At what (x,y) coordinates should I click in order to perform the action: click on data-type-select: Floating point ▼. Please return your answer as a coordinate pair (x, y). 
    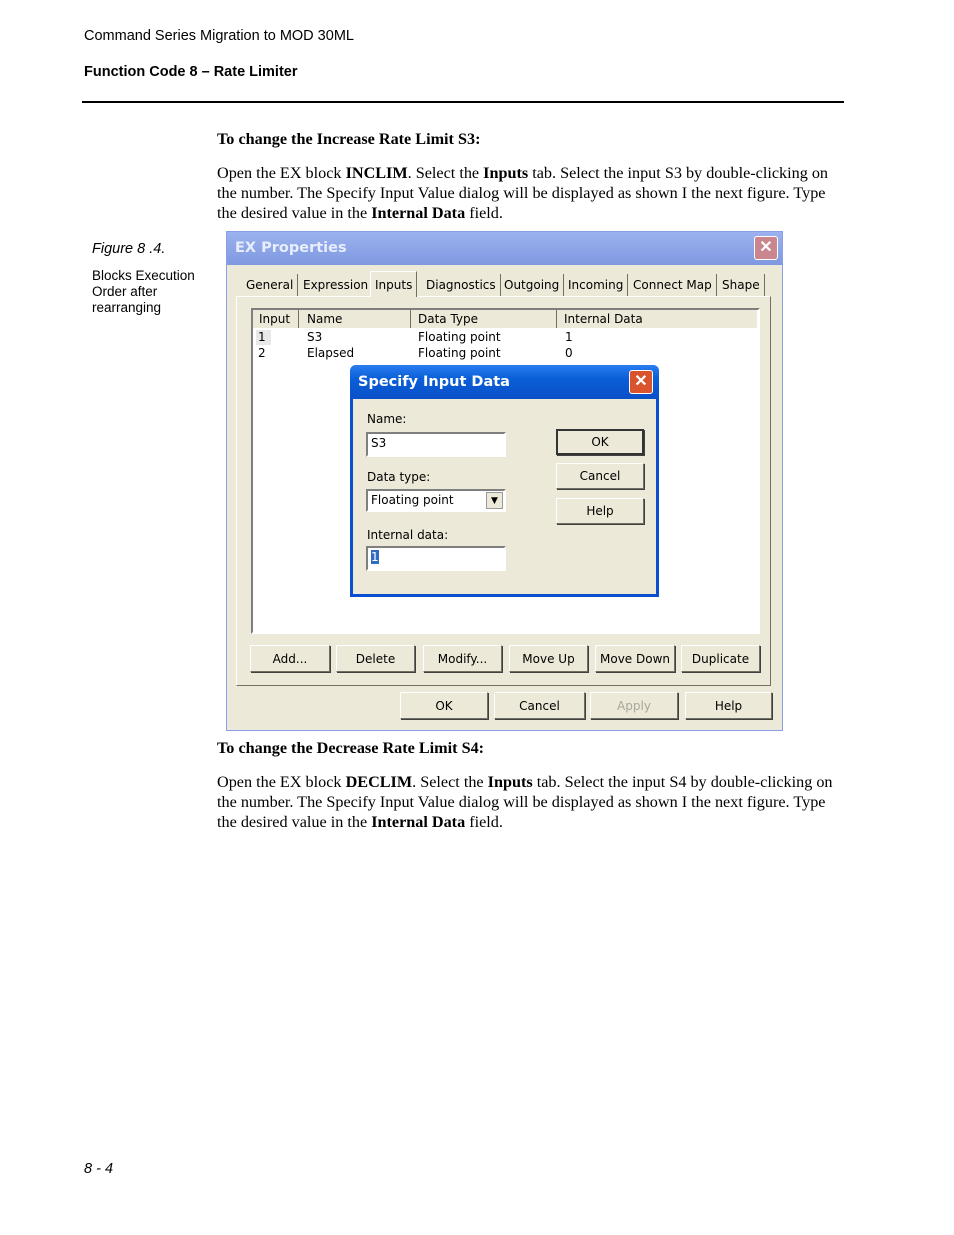
    Looking at the image, I should click on (436, 500).